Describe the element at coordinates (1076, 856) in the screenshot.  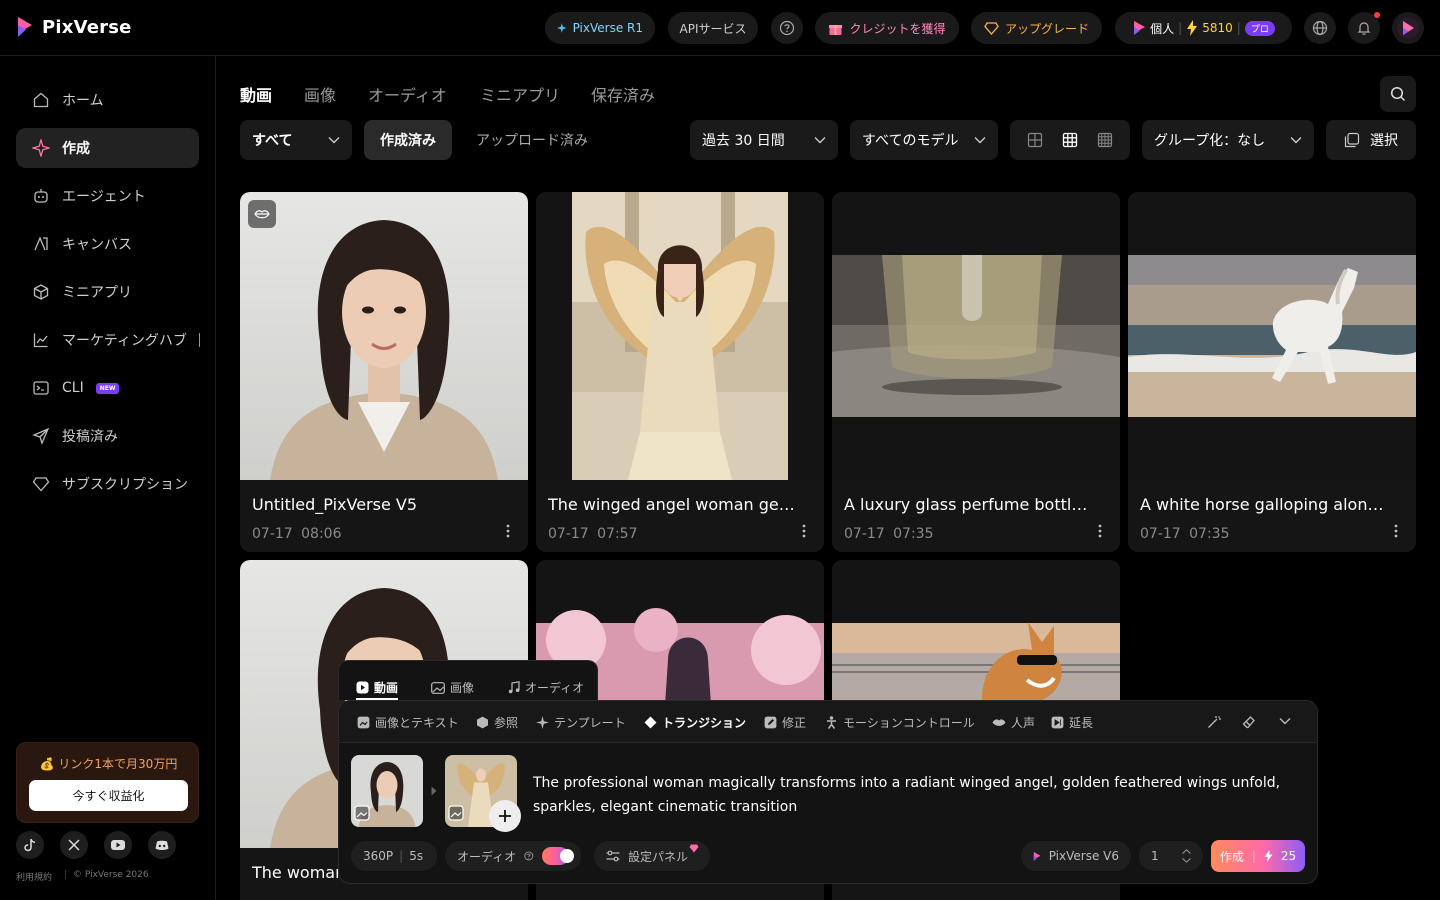
I see `model-selector: PixVerse V6` at that location.